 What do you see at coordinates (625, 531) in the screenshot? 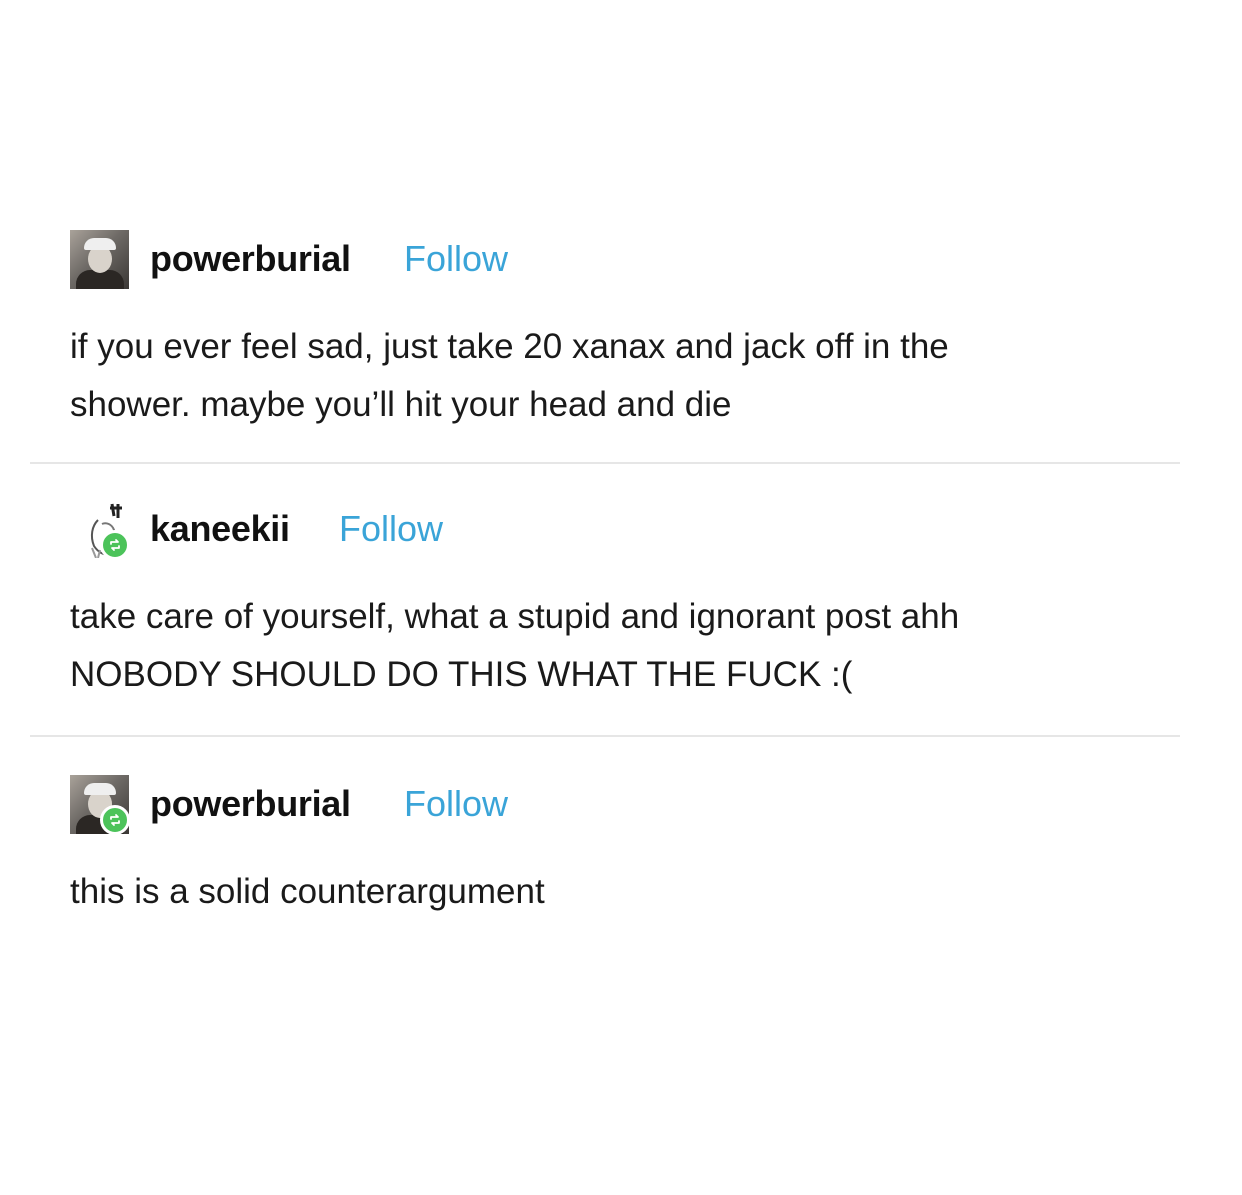
I see `post-header: kaneekii Follow` at bounding box center [625, 531].